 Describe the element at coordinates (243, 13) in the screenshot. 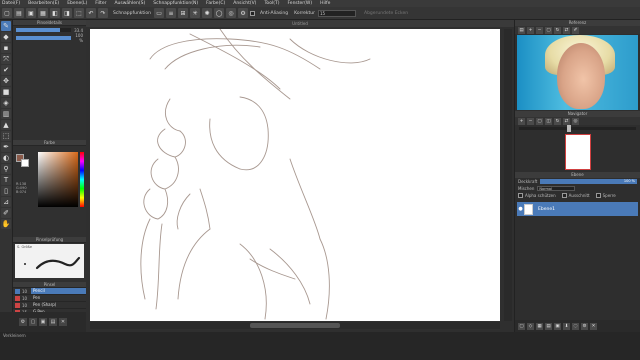

I see `snap-settings-icon: ⚙` at that location.